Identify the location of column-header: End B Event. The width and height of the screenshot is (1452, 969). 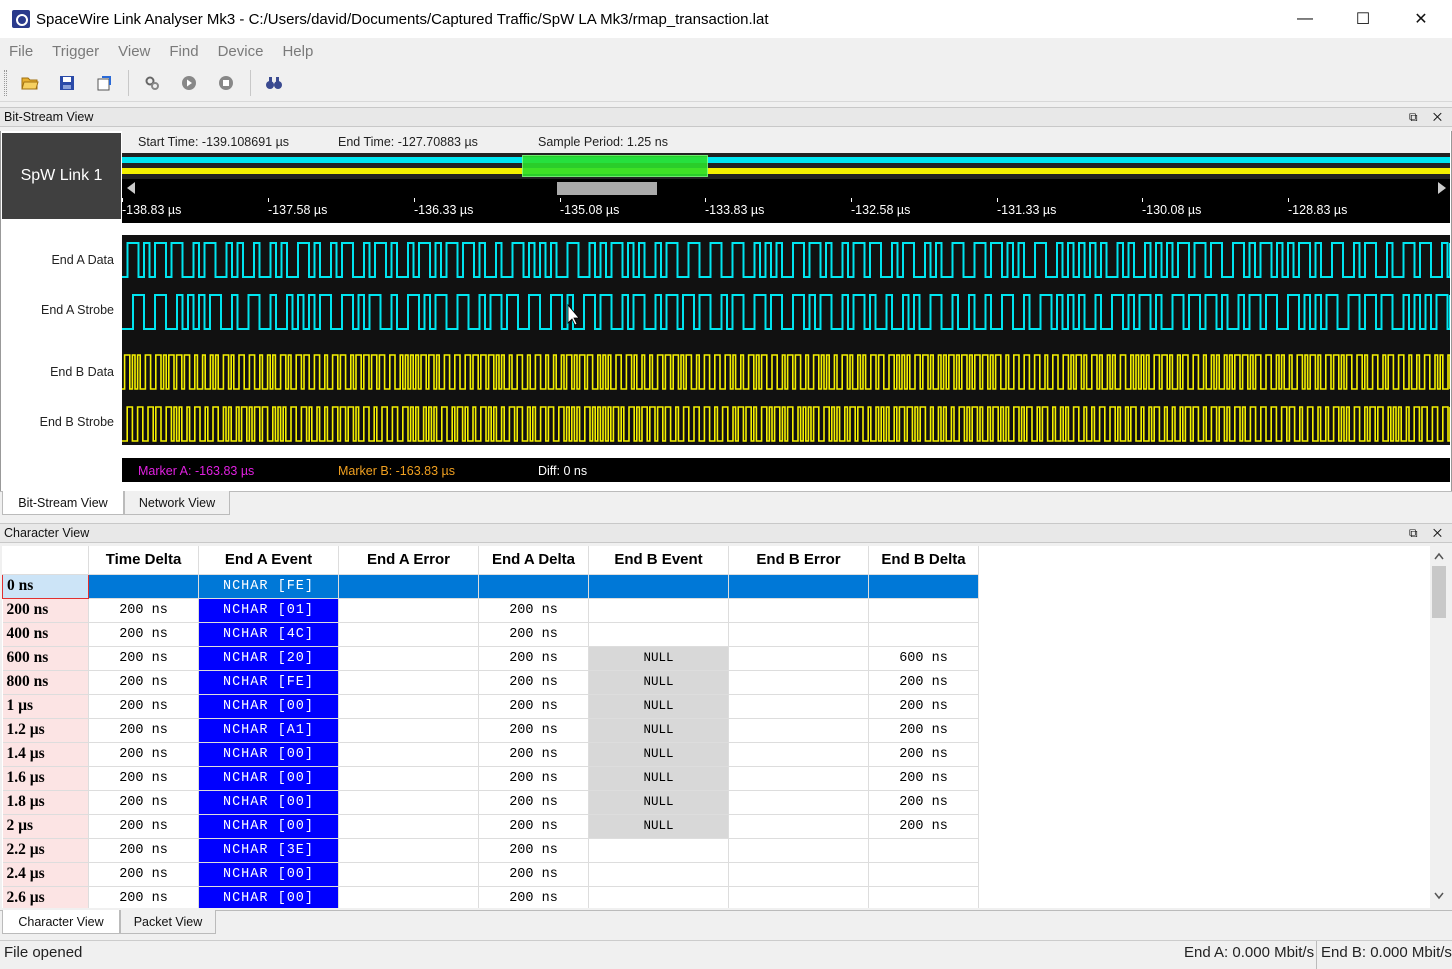
(658, 560).